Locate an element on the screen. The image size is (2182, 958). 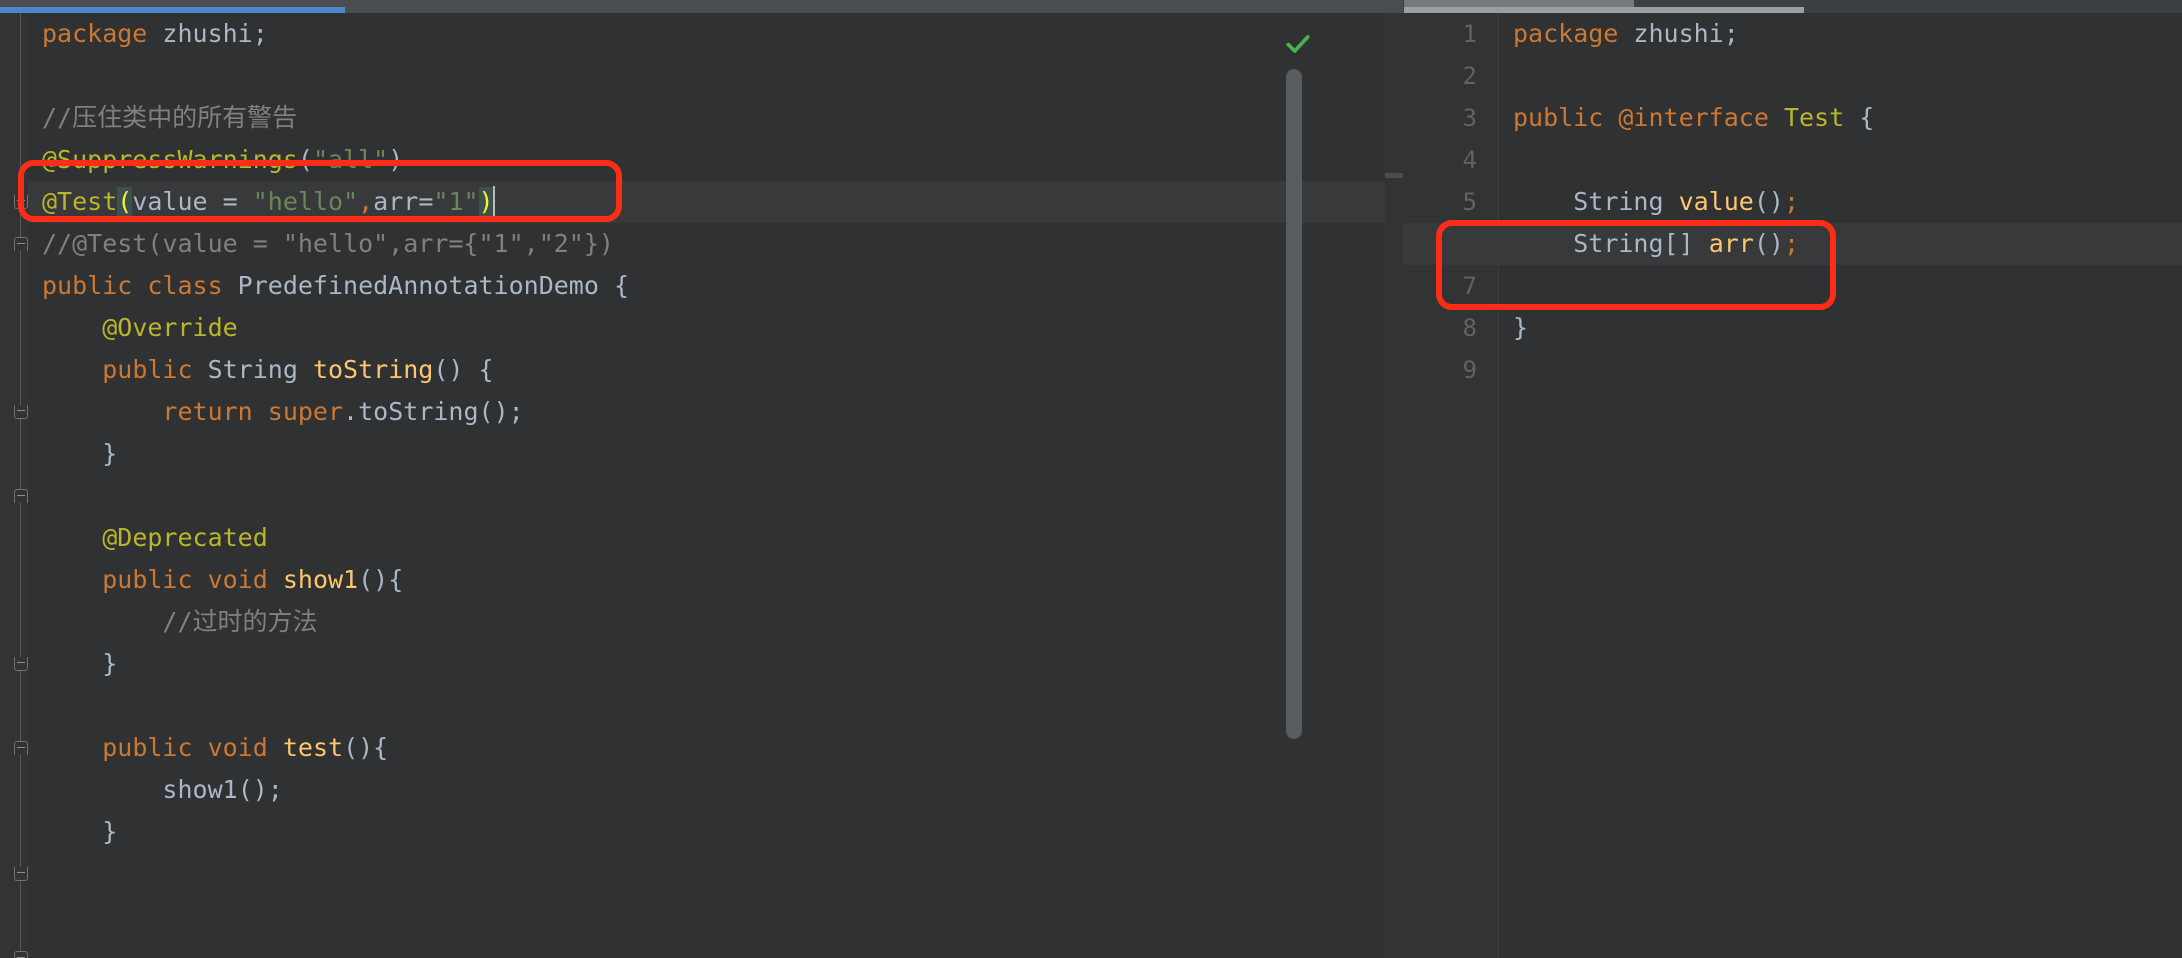
code-token: @Override is located at coordinates (170, 327).